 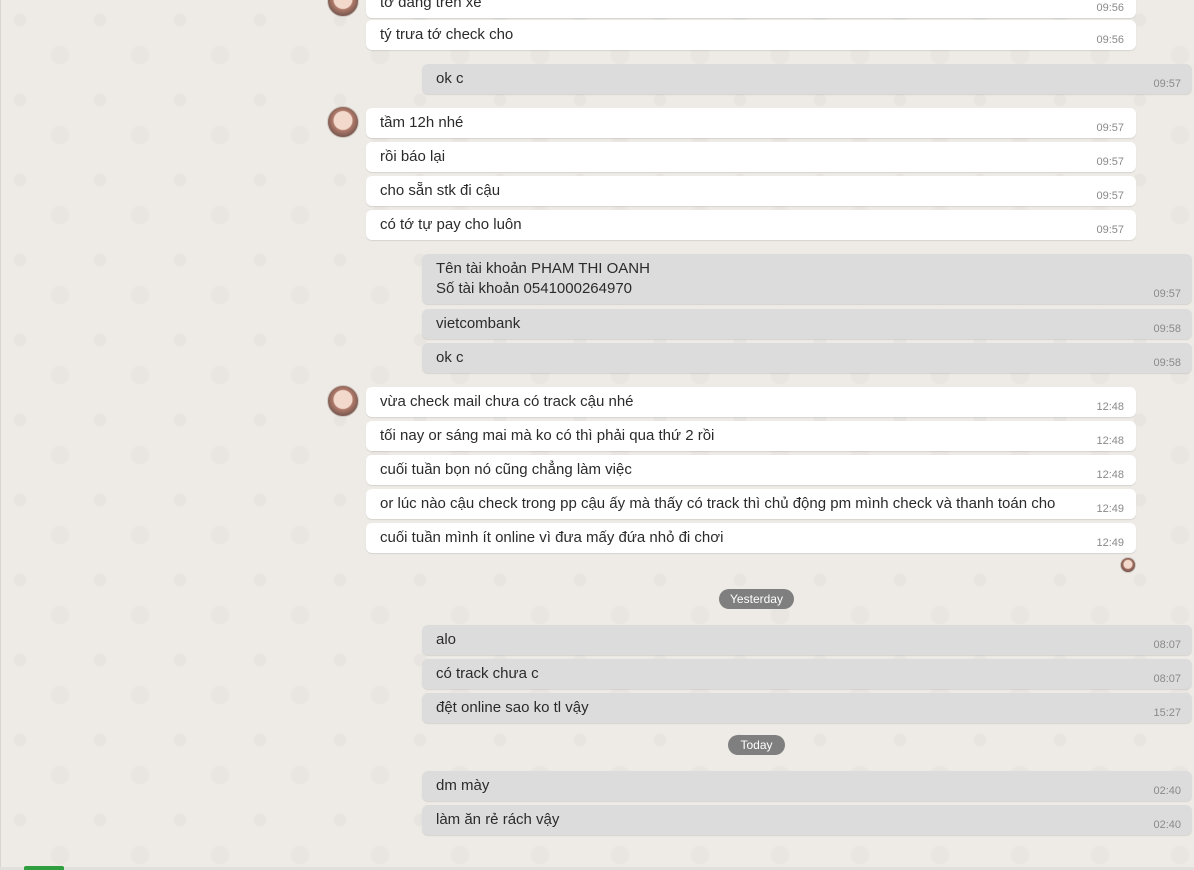 What do you see at coordinates (440, 190) in the screenshot?
I see `message-text: cho sẵn stk đi cậu` at bounding box center [440, 190].